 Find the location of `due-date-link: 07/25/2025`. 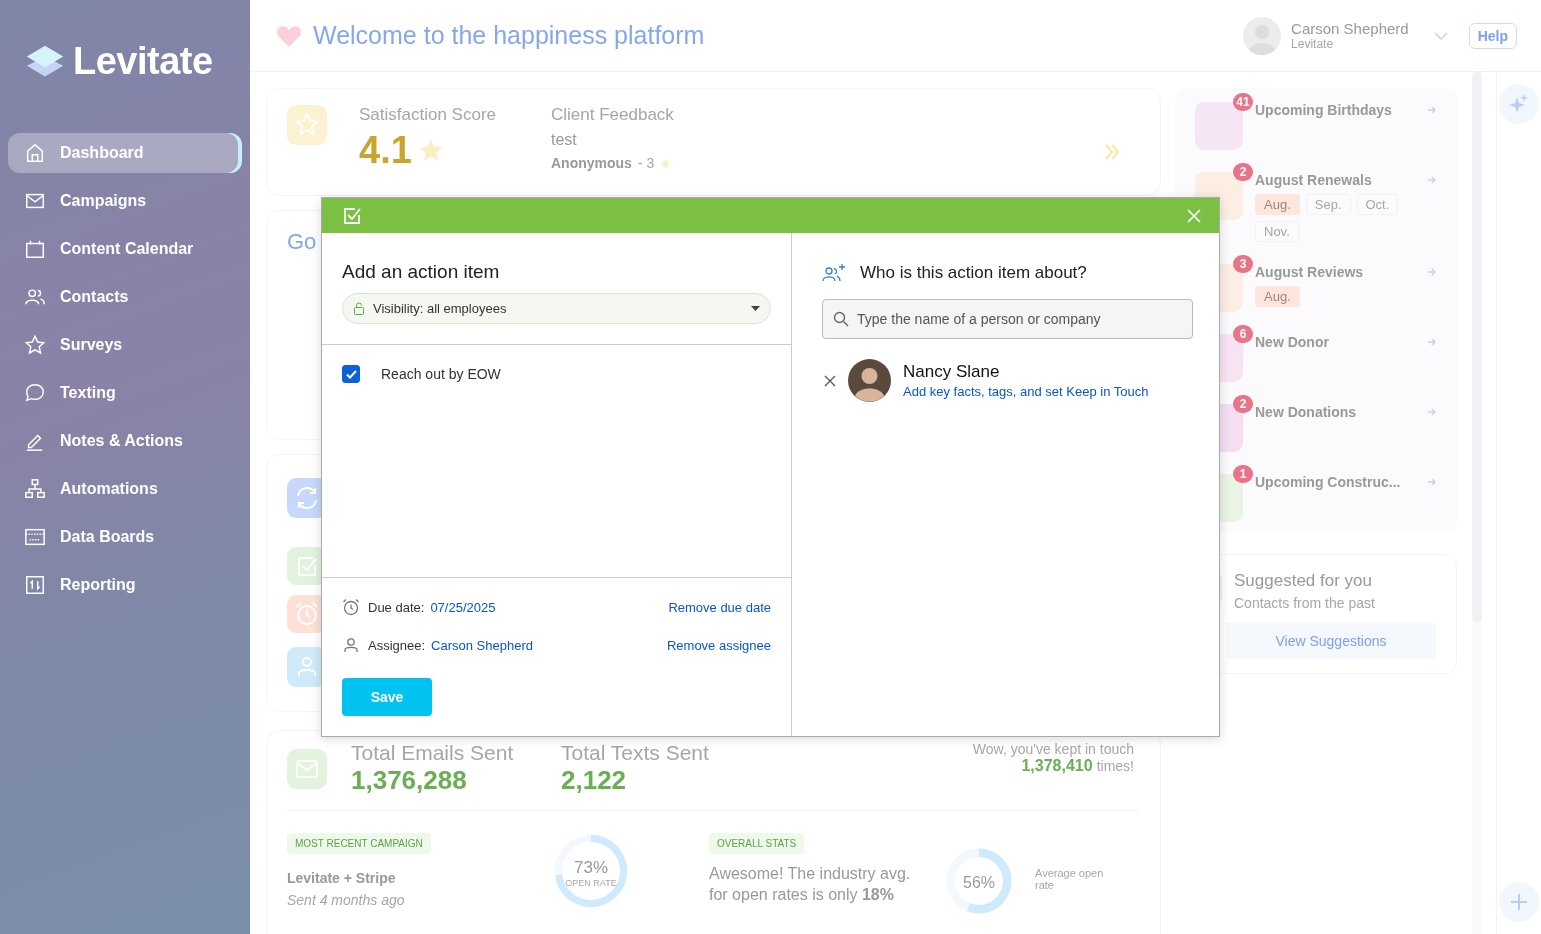

due-date-link: 07/25/2025 is located at coordinates (463, 607).